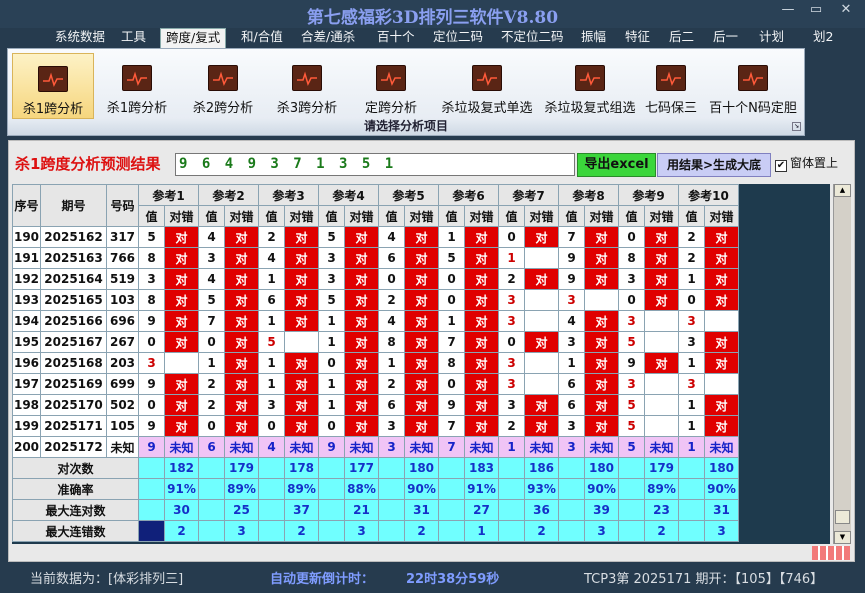 The image size is (865, 593). What do you see at coordinates (375, 321) in the screenshot?
I see `table-row: 194 2025166 696 9 对 7 对 1 对 1 对 4 对 1 对 3 4 对 3 3` at bounding box center [375, 321].